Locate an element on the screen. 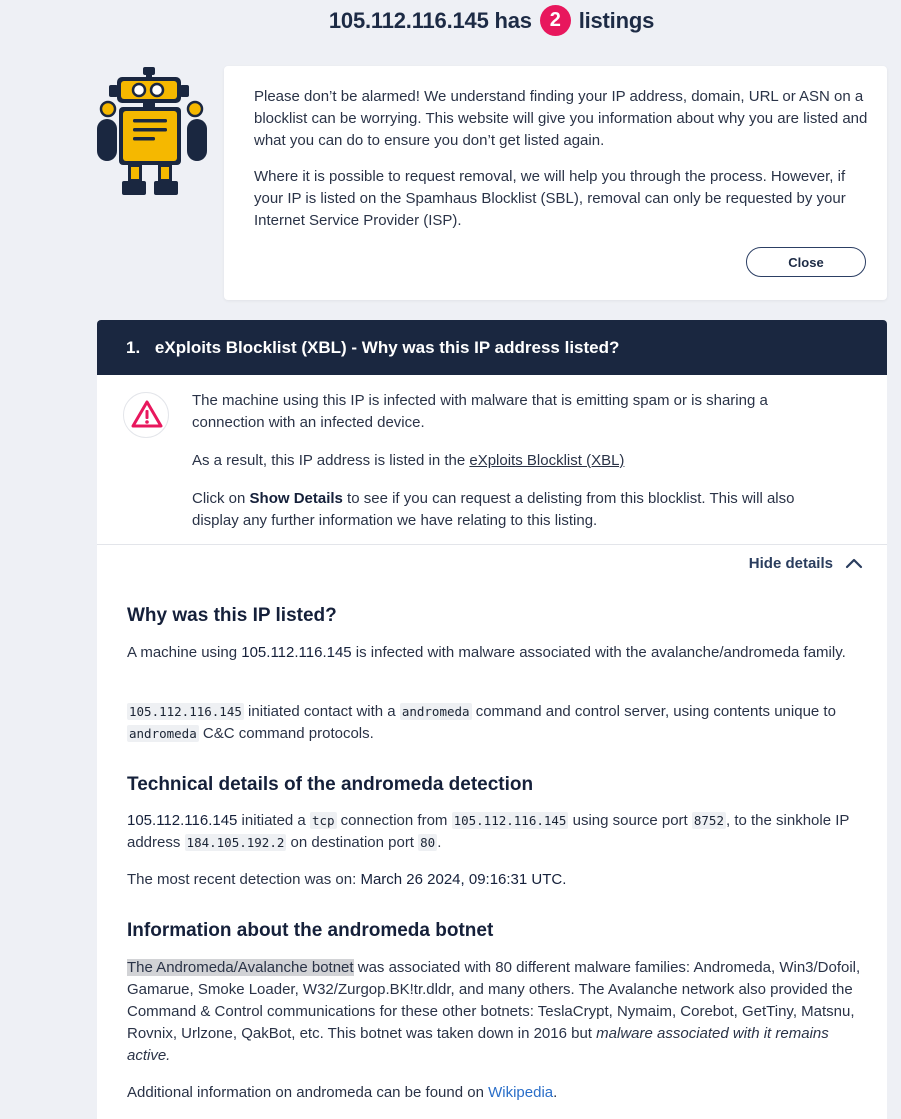 The width and height of the screenshot is (901, 1119). close-button: Close is located at coordinates (806, 262).